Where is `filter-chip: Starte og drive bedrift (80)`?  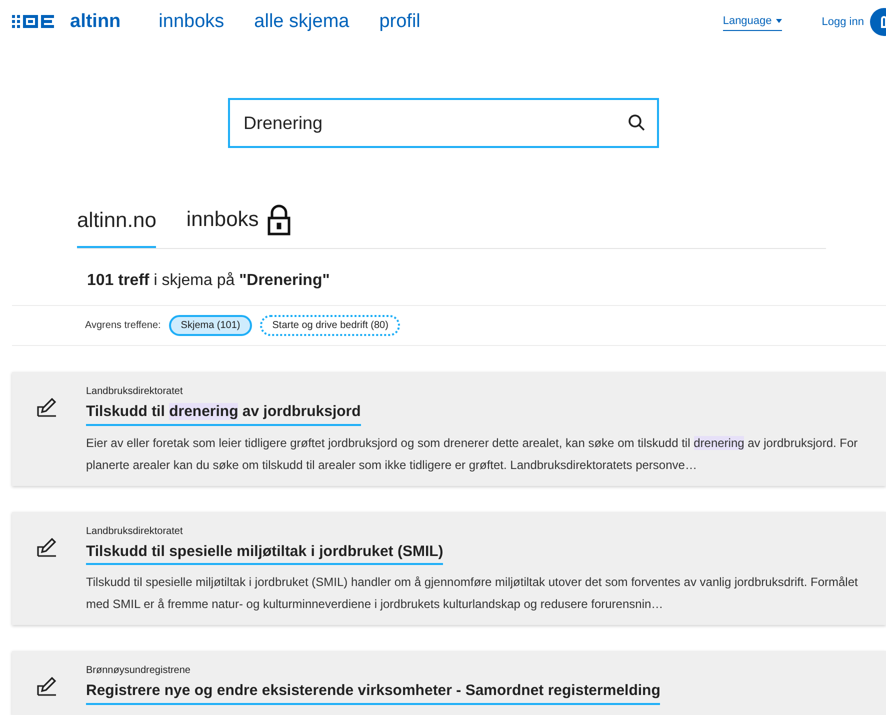
filter-chip: Starte og drive bedrift (80) is located at coordinates (330, 325).